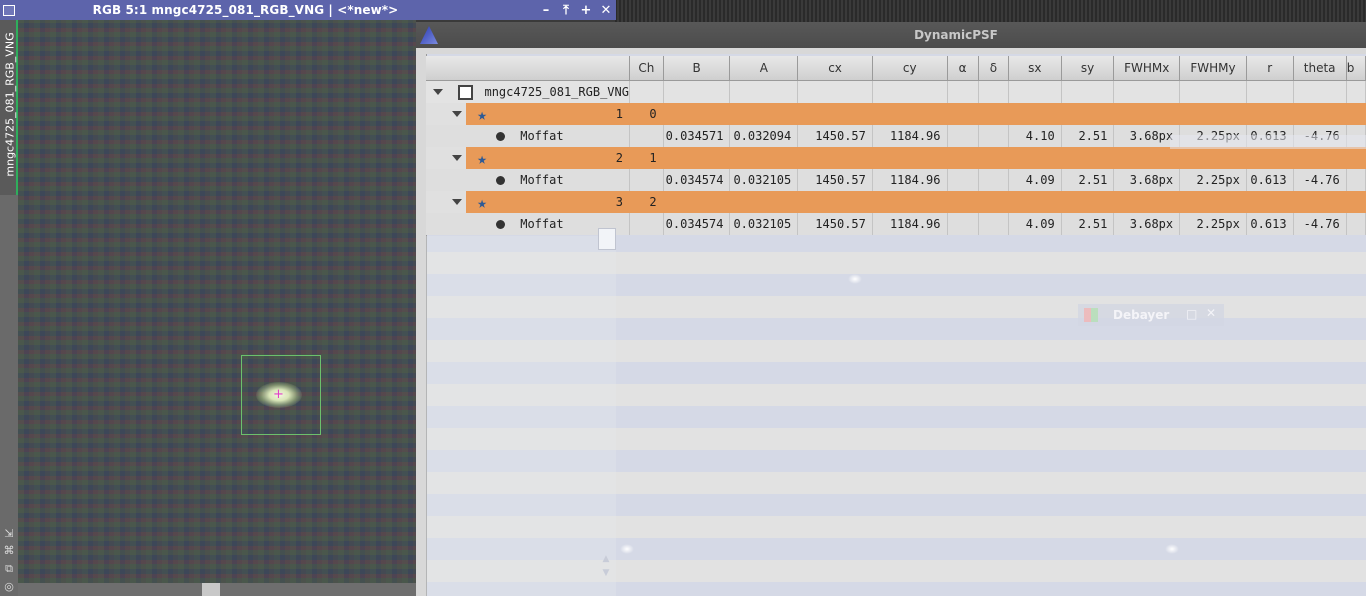 The image size is (1366, 596). What do you see at coordinates (9, 569) in the screenshot?
I see `clone-view-icon: ⧉` at bounding box center [9, 569].